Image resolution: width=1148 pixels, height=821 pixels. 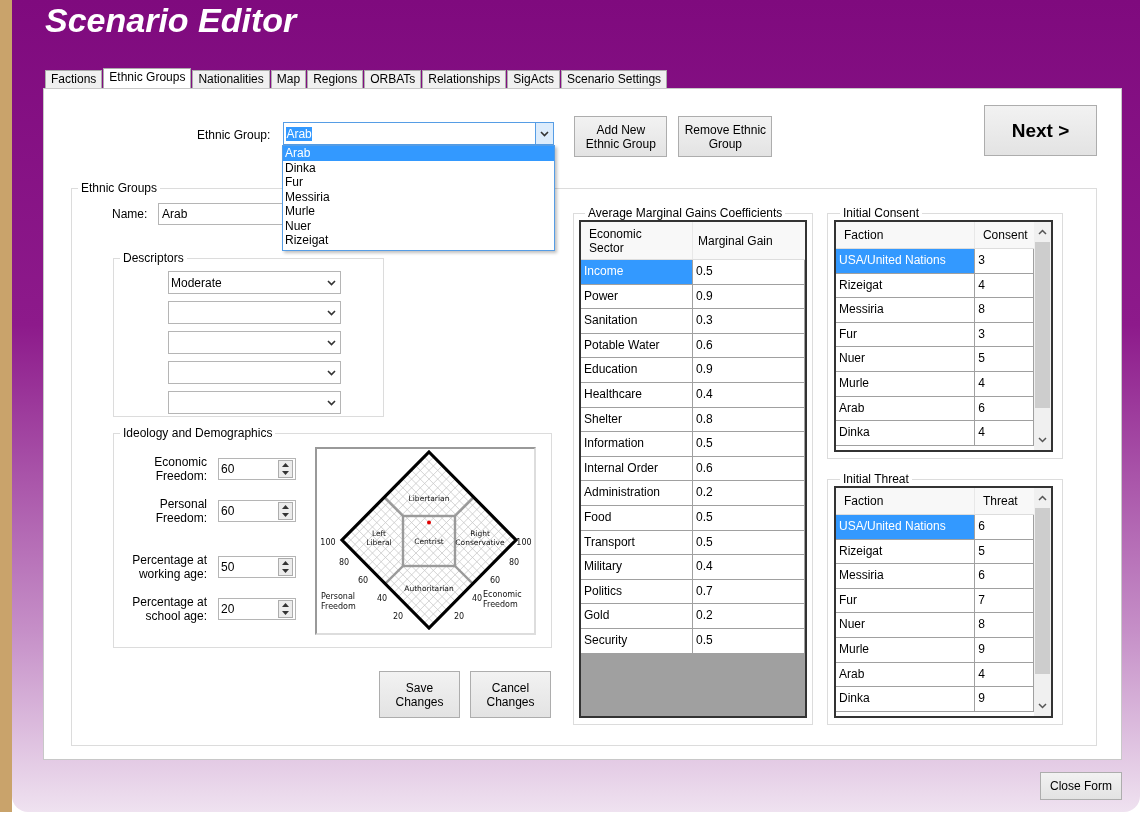 What do you see at coordinates (533, 79) in the screenshot?
I see `tab: SigActs` at bounding box center [533, 79].